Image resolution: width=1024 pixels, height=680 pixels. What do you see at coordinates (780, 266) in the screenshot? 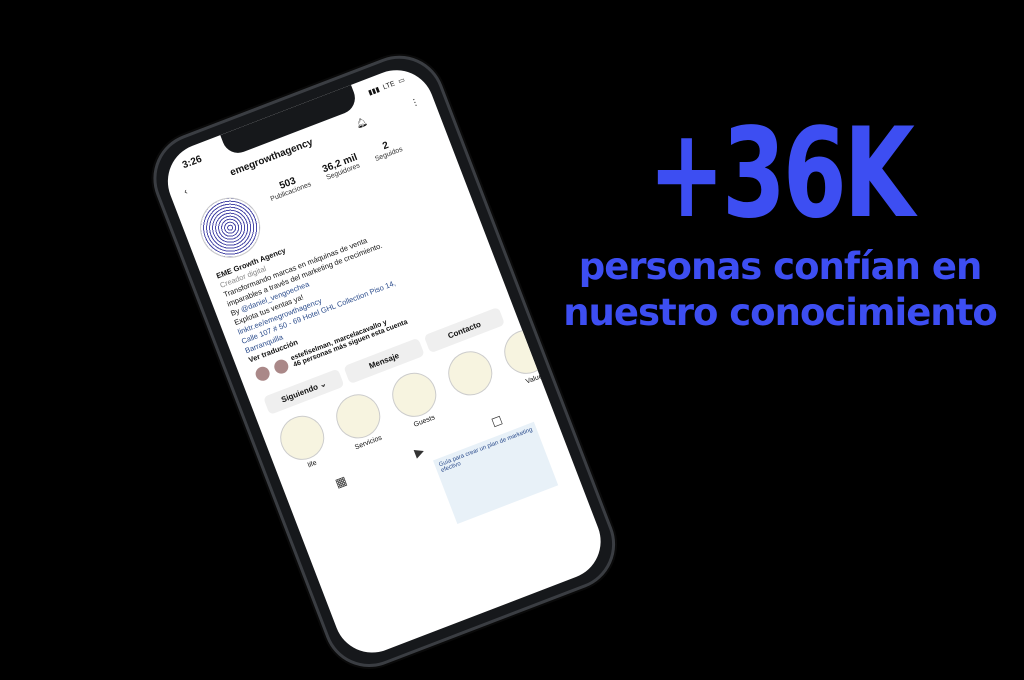
I see `subline-1: personas confían en` at bounding box center [780, 266].